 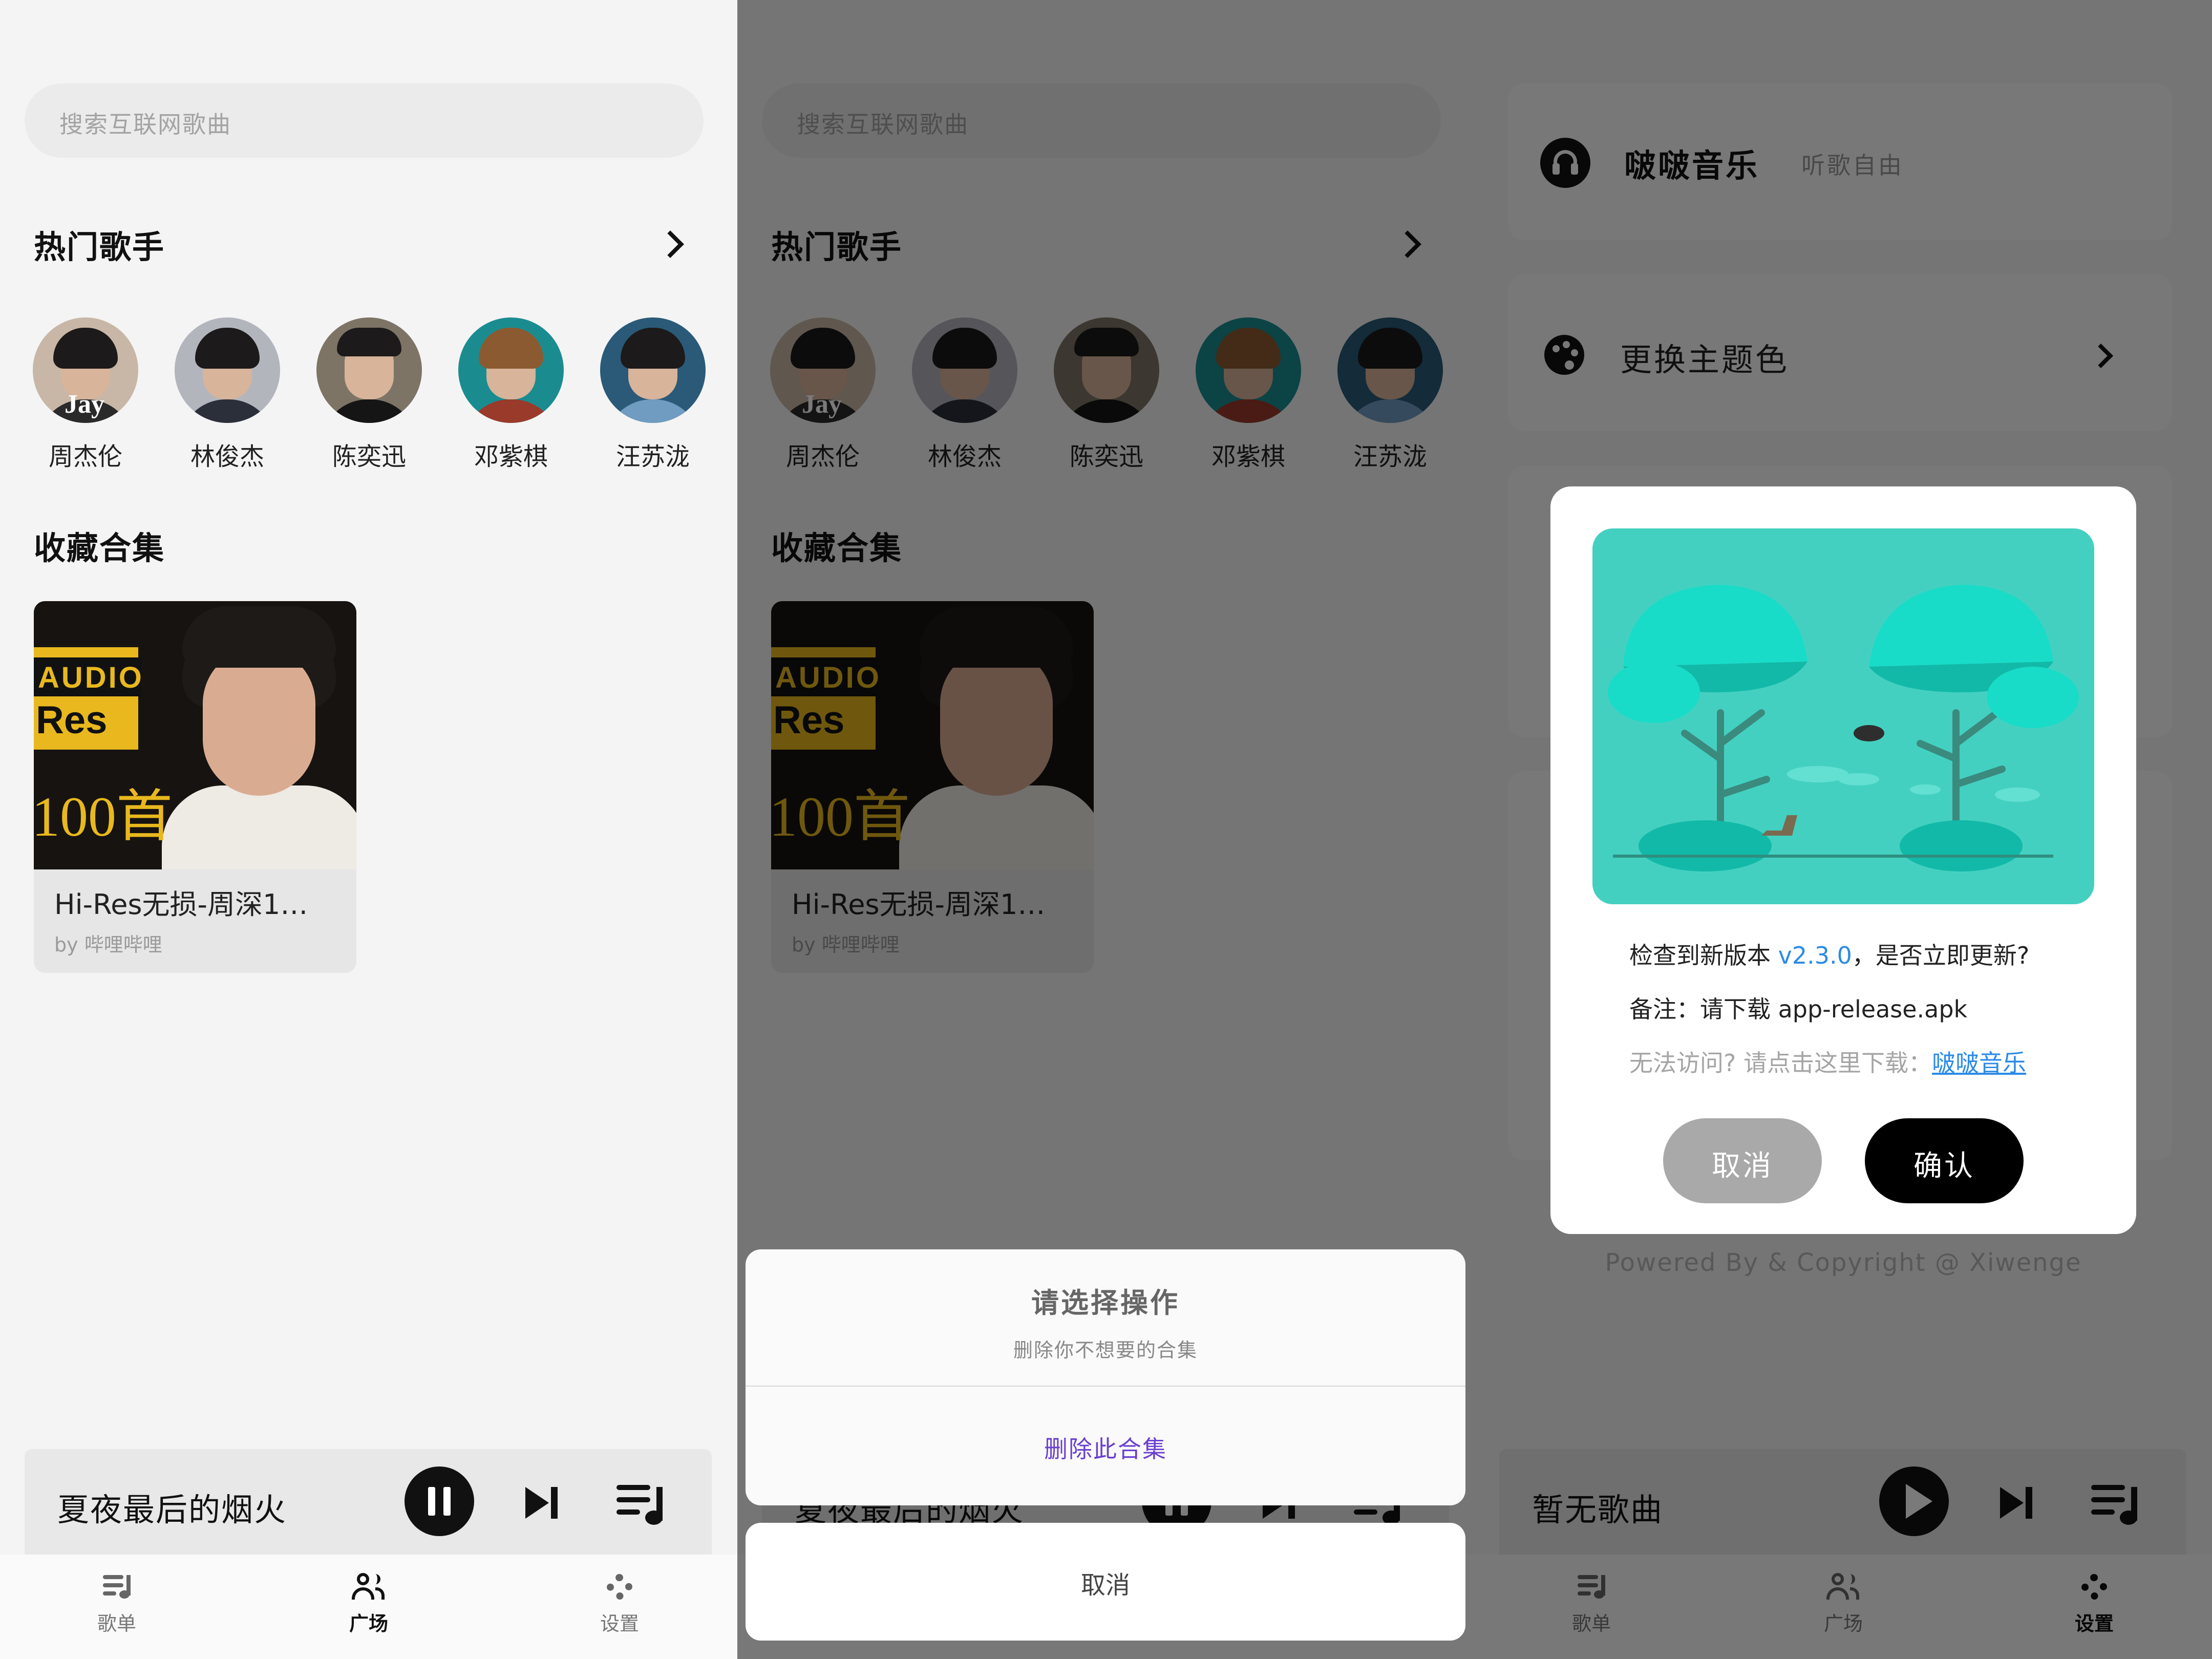 I want to click on now-playing-title: 暂无歌曲, so click(x=1598, y=1509).